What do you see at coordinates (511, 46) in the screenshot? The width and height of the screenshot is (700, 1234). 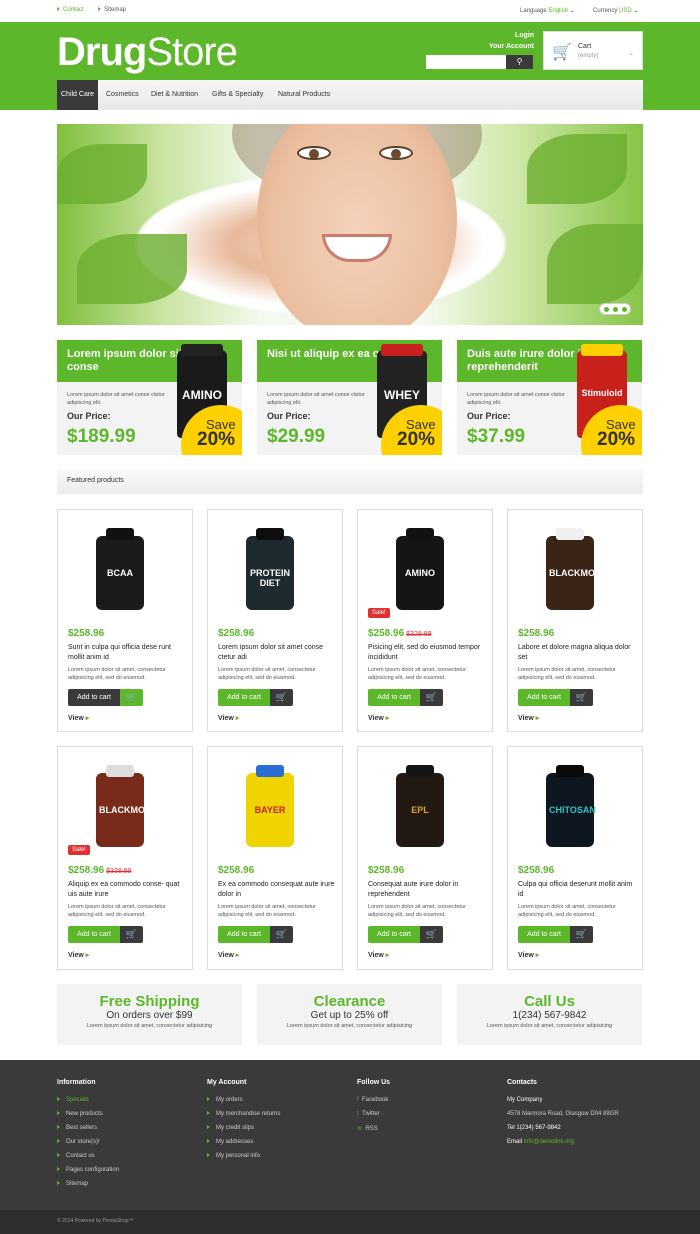 I see `account-link: Your Account` at bounding box center [511, 46].